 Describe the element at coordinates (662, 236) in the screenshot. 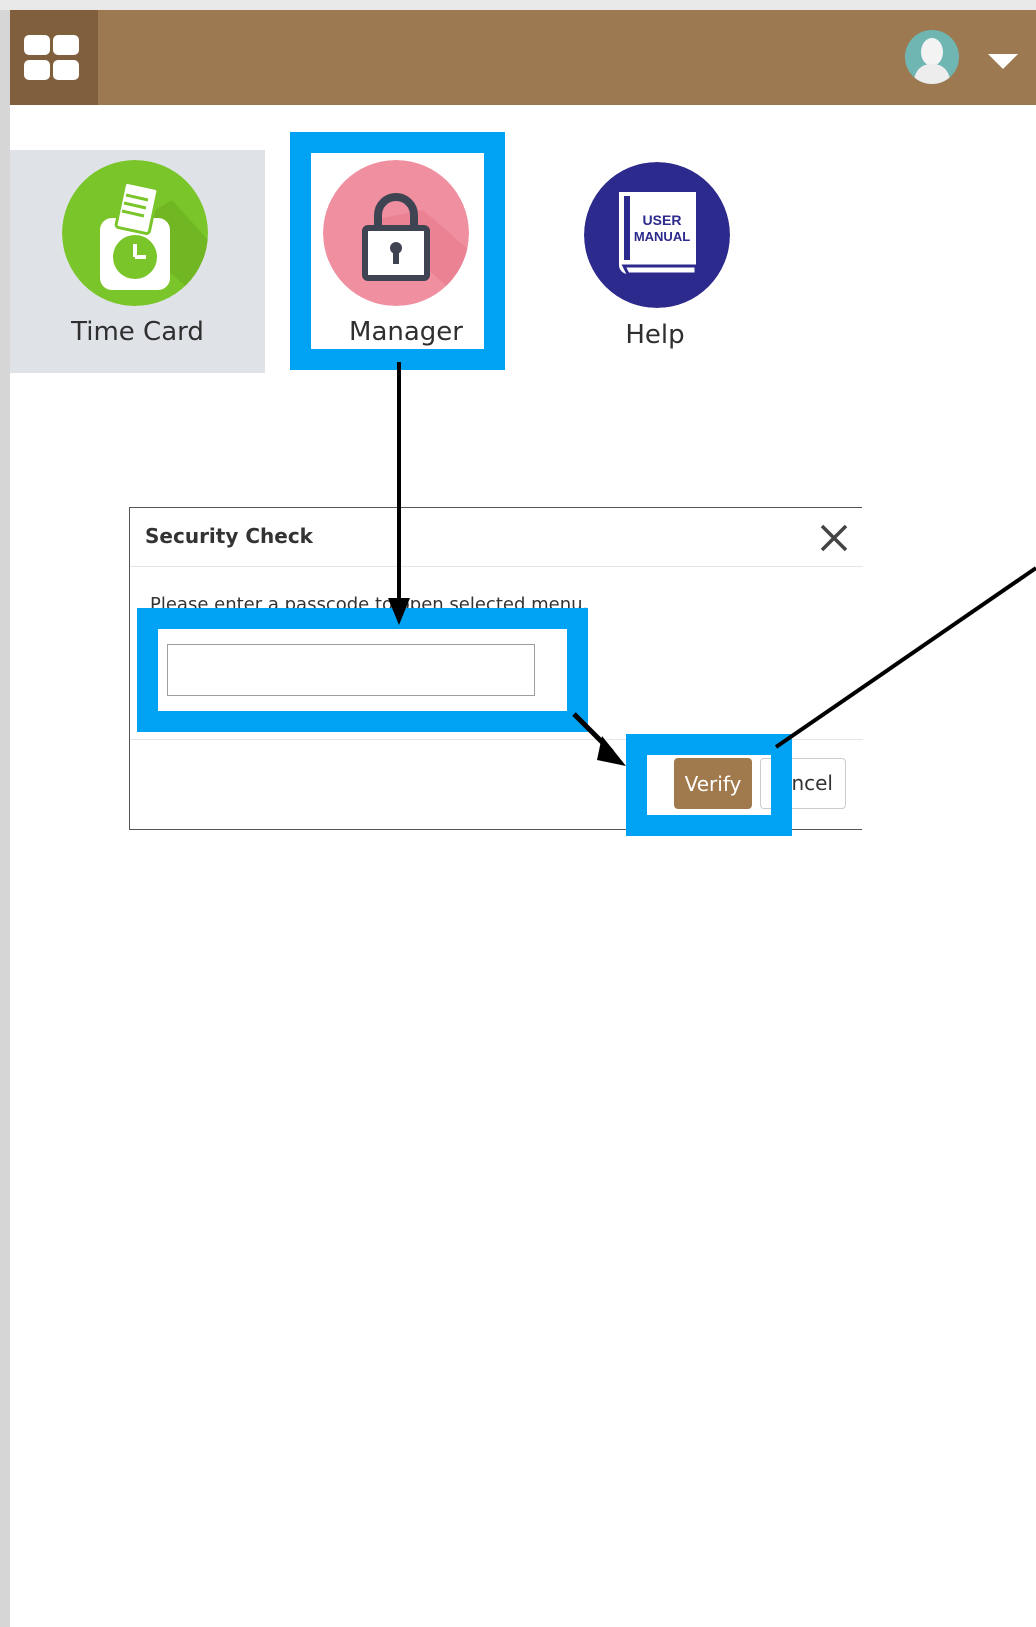

I see `svg-text: MANUAL` at that location.